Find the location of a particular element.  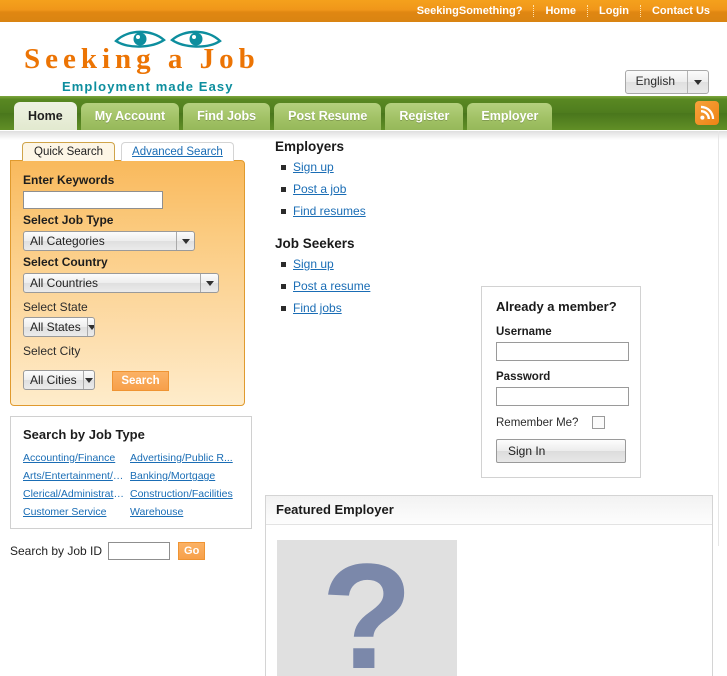

tab-advanced-search: Advanced Search is located at coordinates (177, 151).